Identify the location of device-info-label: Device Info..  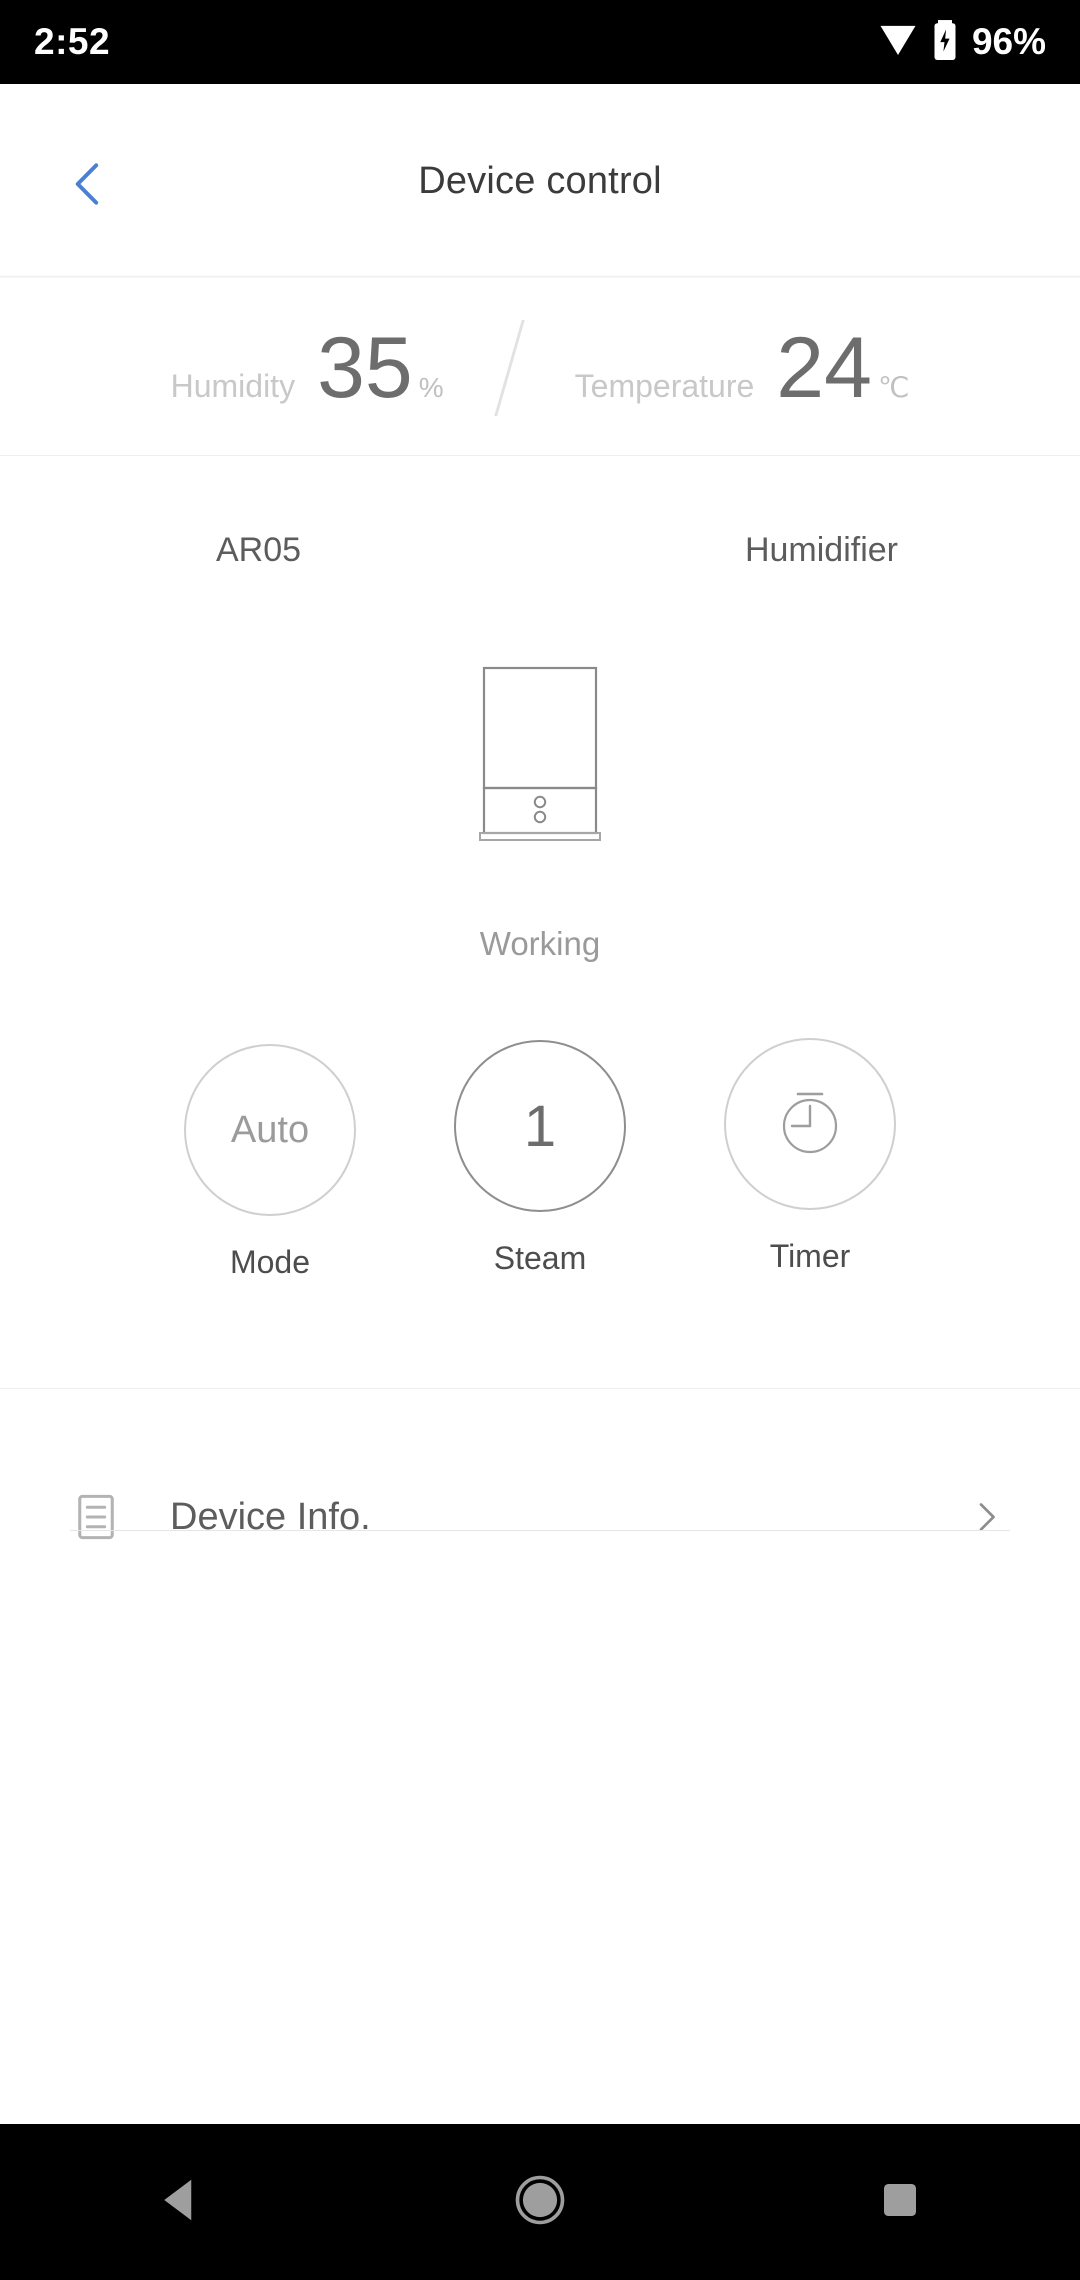
(270, 1516).